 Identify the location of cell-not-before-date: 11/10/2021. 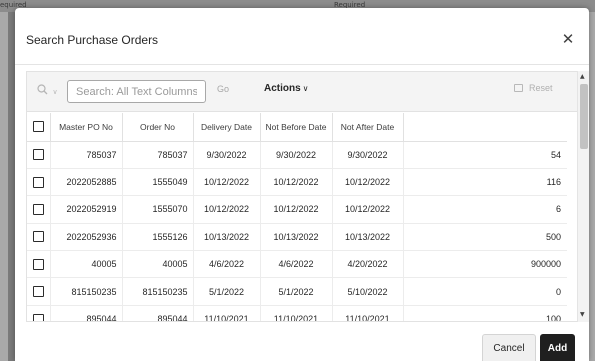
(296, 313).